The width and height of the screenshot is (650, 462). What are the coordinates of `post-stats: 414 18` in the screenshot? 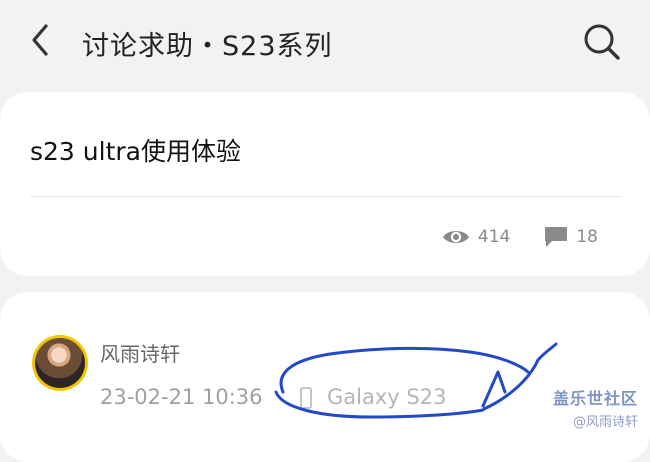 It's located at (520, 237).